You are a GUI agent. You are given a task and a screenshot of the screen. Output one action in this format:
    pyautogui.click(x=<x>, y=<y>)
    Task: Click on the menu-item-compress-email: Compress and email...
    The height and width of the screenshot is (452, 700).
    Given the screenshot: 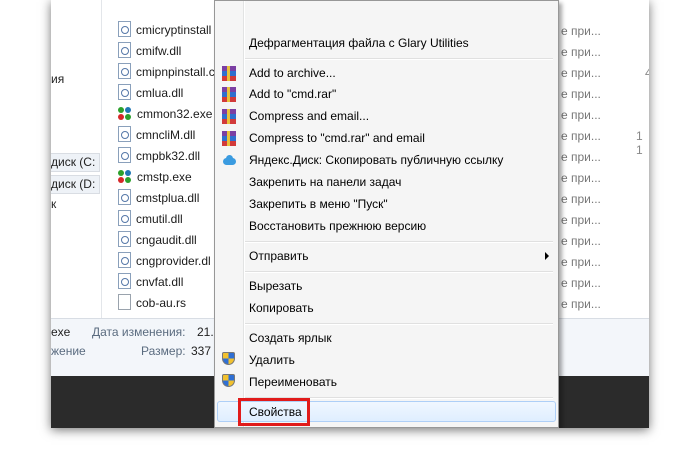 What is the action you would take?
    pyautogui.click(x=309, y=116)
    